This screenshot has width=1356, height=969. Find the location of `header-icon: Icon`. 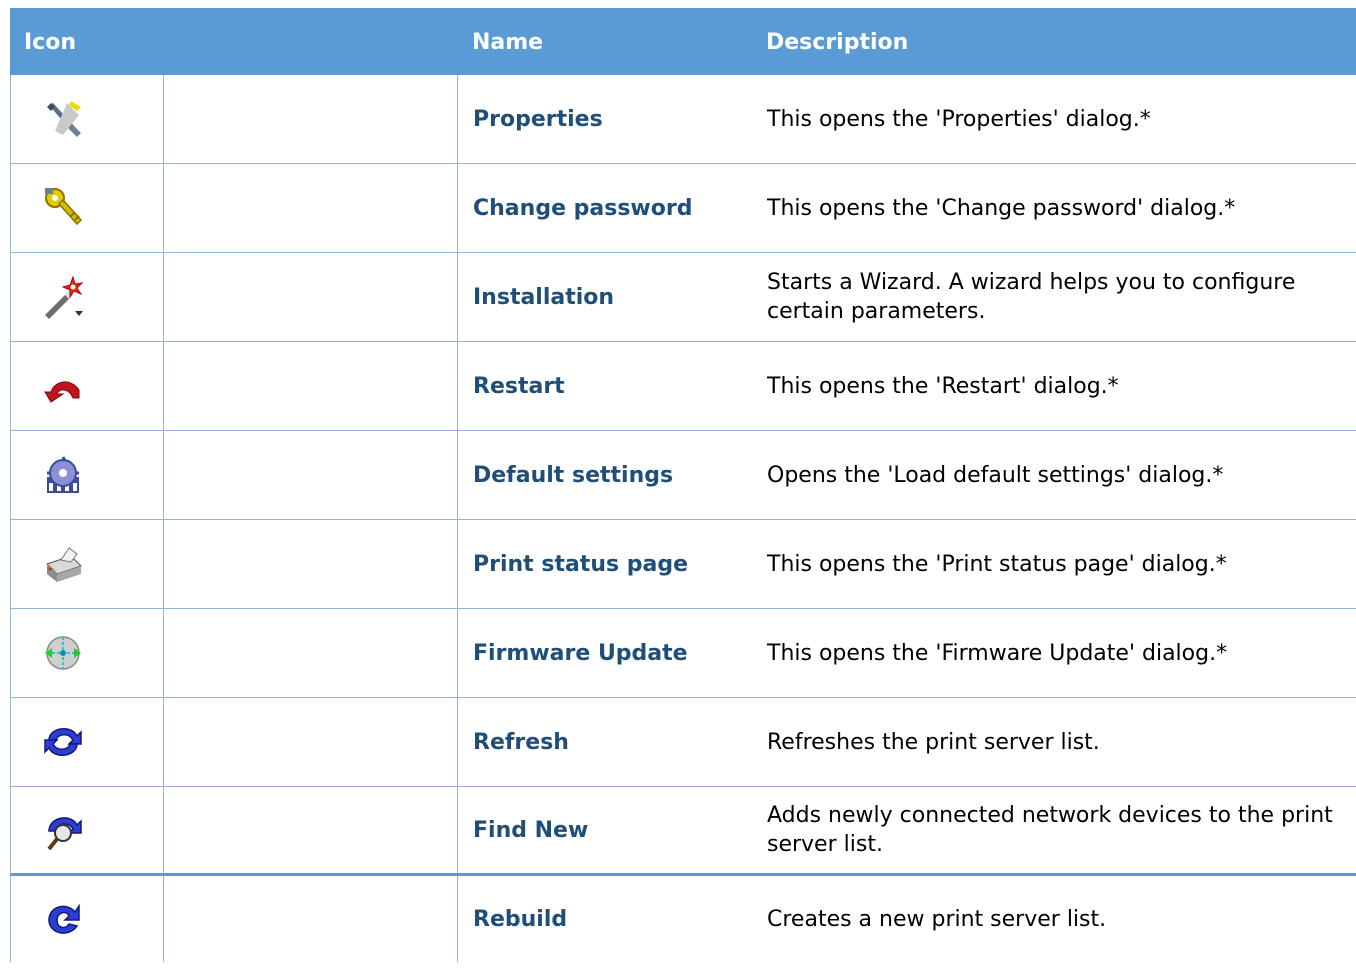

header-icon: Icon is located at coordinates (50, 42).